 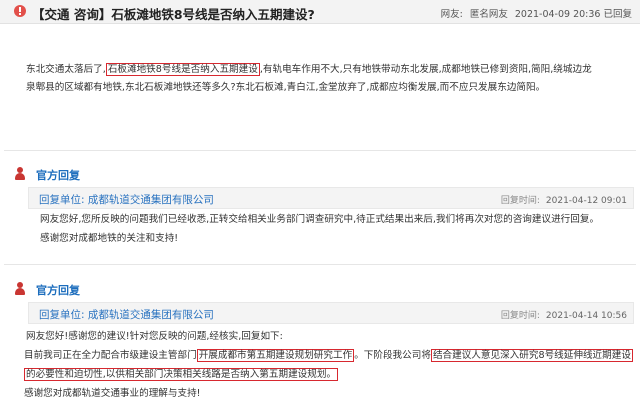 What do you see at coordinates (586, 316) in the screenshot?
I see `reply-time-value: 2021-04-14 10:56` at bounding box center [586, 316].